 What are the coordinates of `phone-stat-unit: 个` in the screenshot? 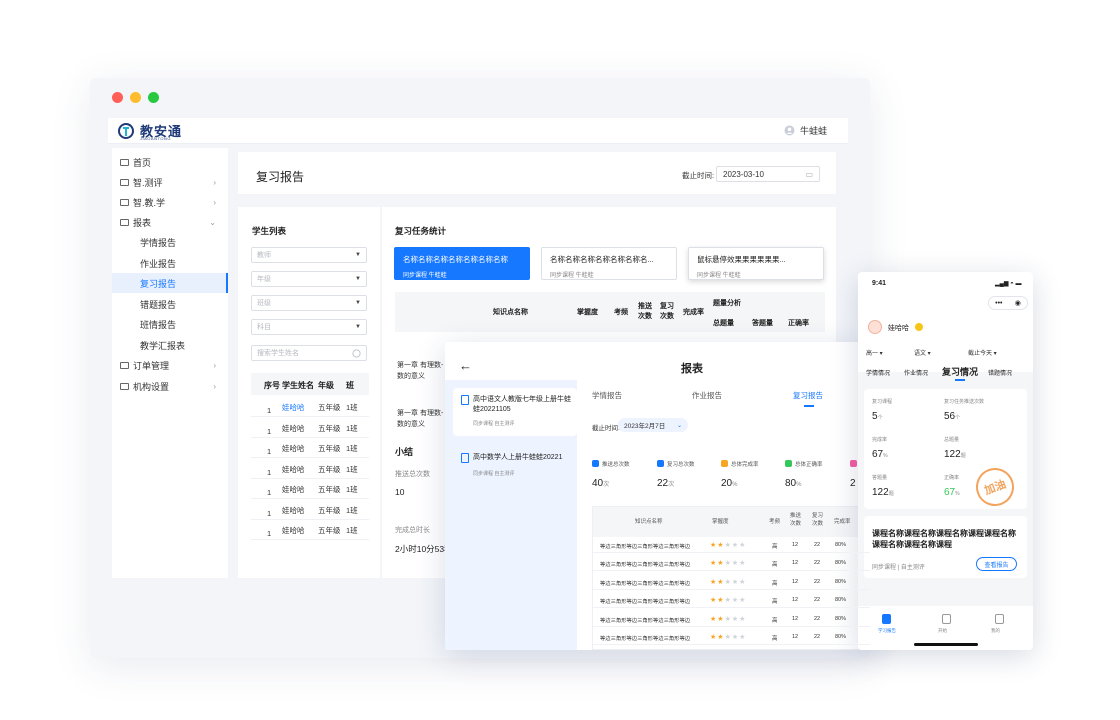 It's located at (880, 418).